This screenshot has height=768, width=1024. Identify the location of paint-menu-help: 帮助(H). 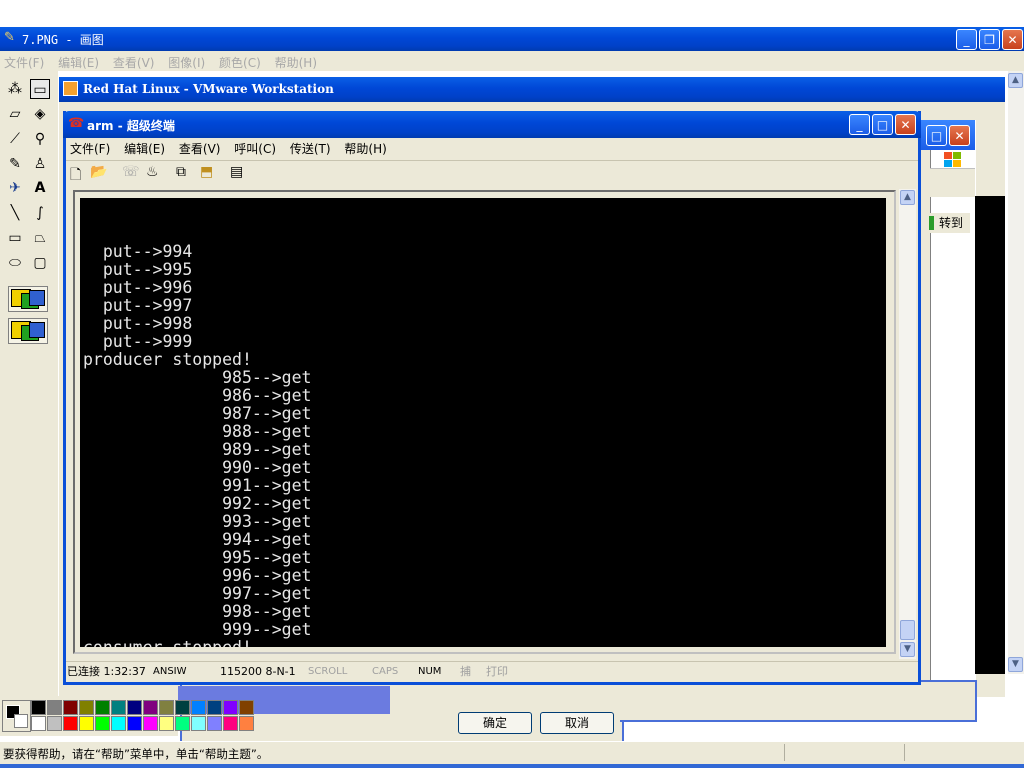
(296, 63).